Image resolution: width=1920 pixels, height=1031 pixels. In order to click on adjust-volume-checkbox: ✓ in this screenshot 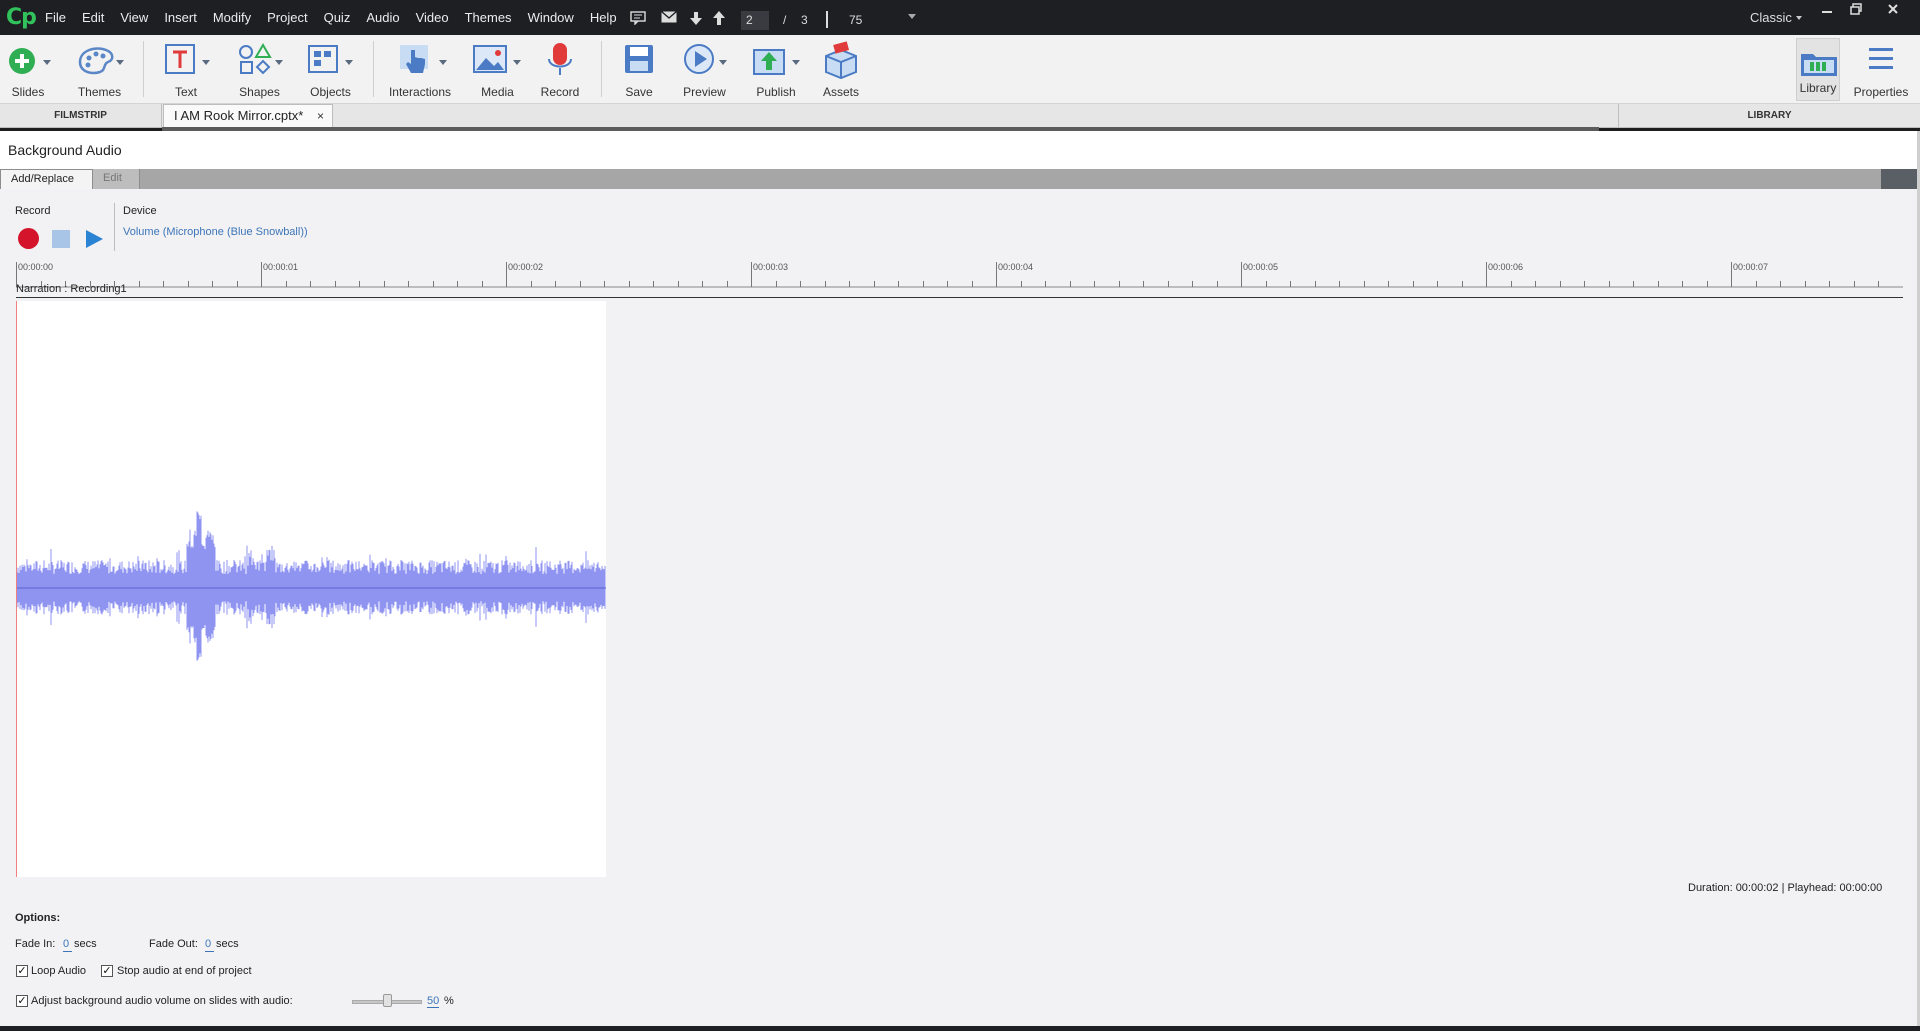, I will do `click(22, 1001)`.